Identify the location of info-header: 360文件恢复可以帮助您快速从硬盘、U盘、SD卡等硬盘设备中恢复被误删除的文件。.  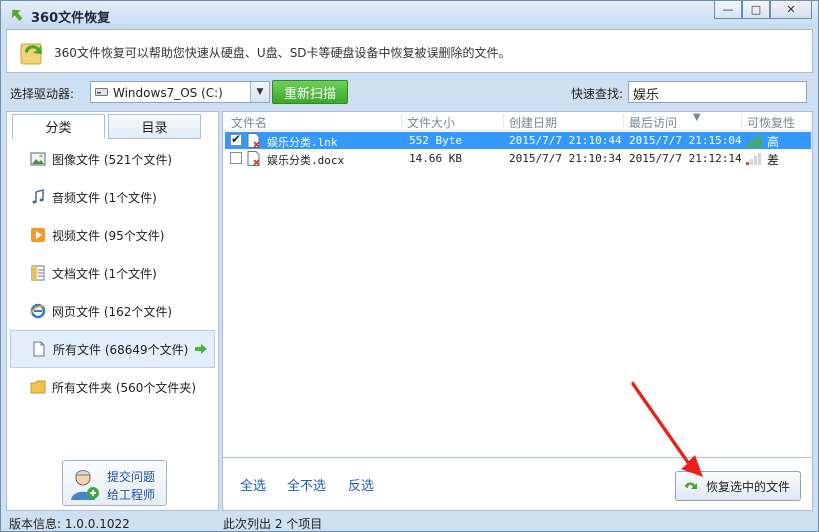
(409, 51).